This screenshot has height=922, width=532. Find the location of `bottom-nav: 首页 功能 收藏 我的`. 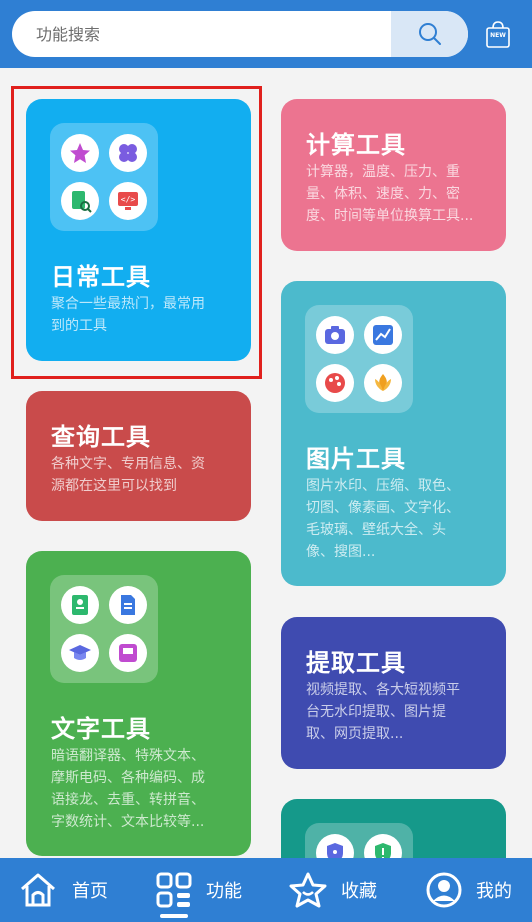

bottom-nav: 首页 功能 收藏 我的 is located at coordinates (266, 890).